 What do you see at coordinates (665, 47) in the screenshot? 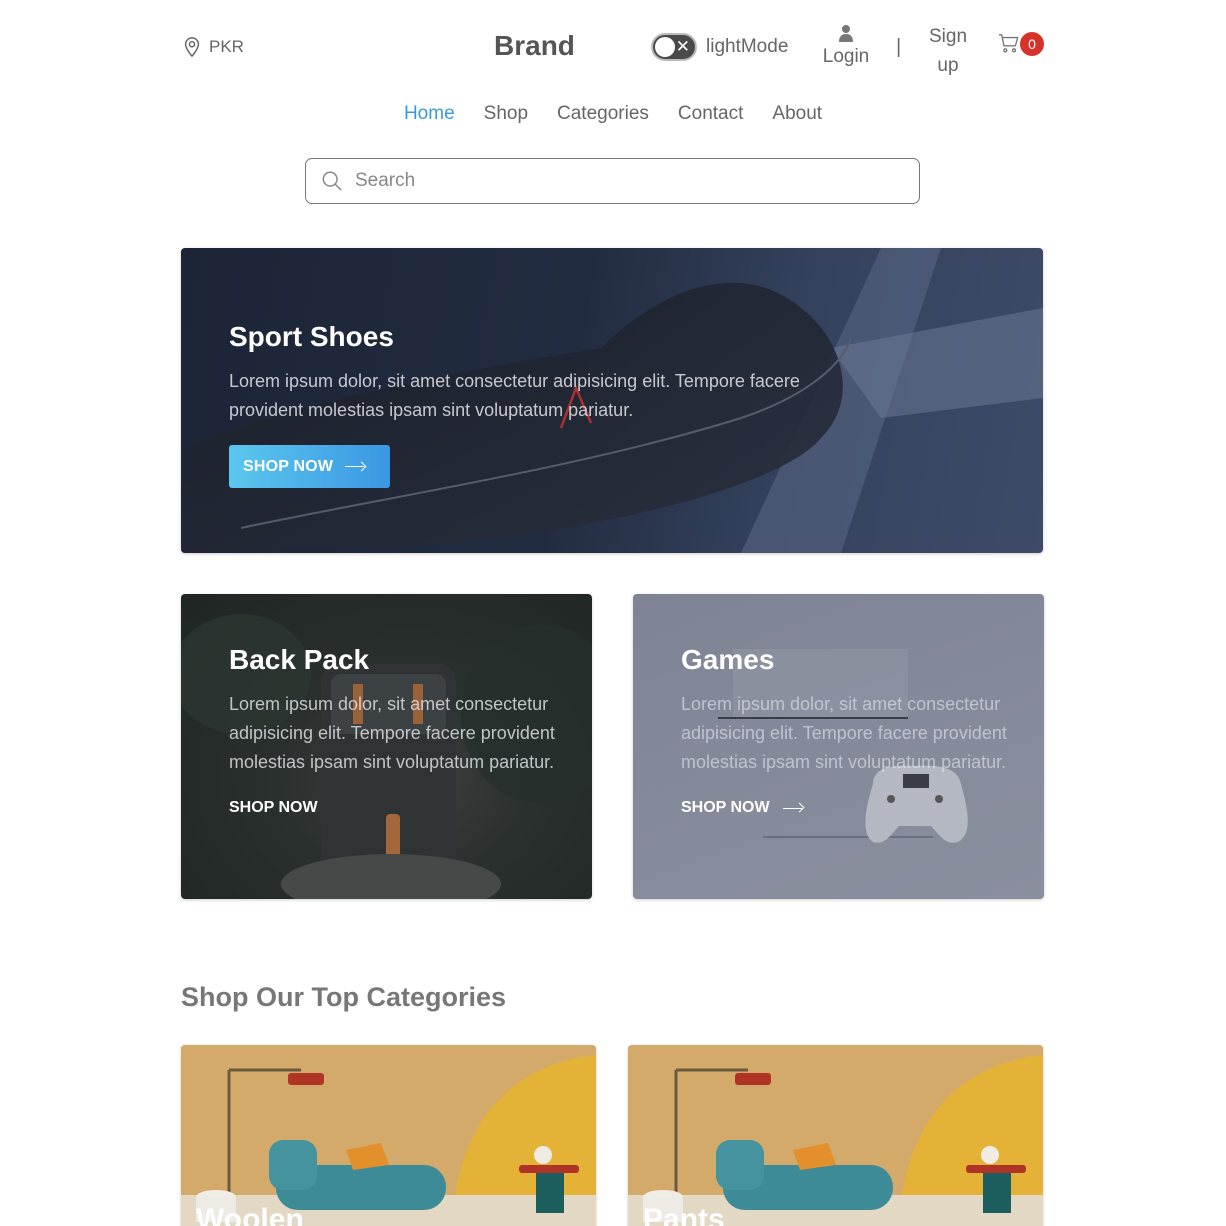
I see `toggle-knob` at bounding box center [665, 47].